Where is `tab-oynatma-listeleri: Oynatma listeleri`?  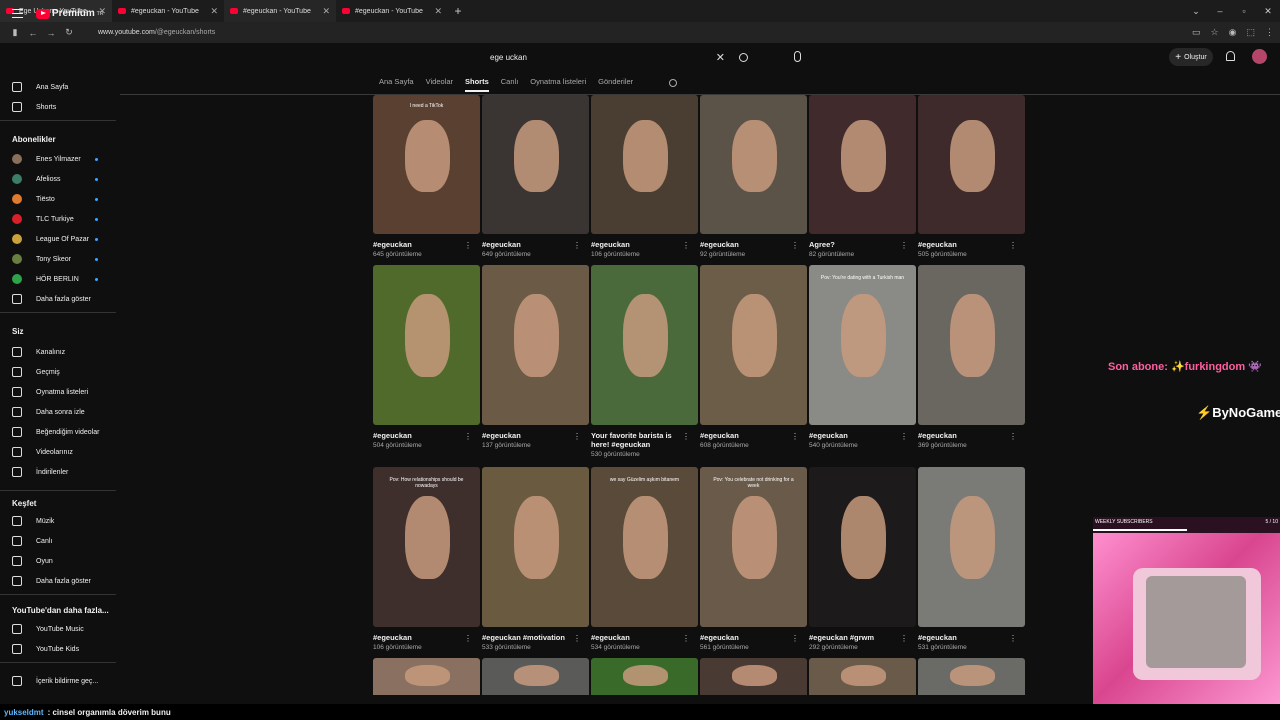 tab-oynatma-listeleri: Oynatma listeleri is located at coordinates (558, 84).